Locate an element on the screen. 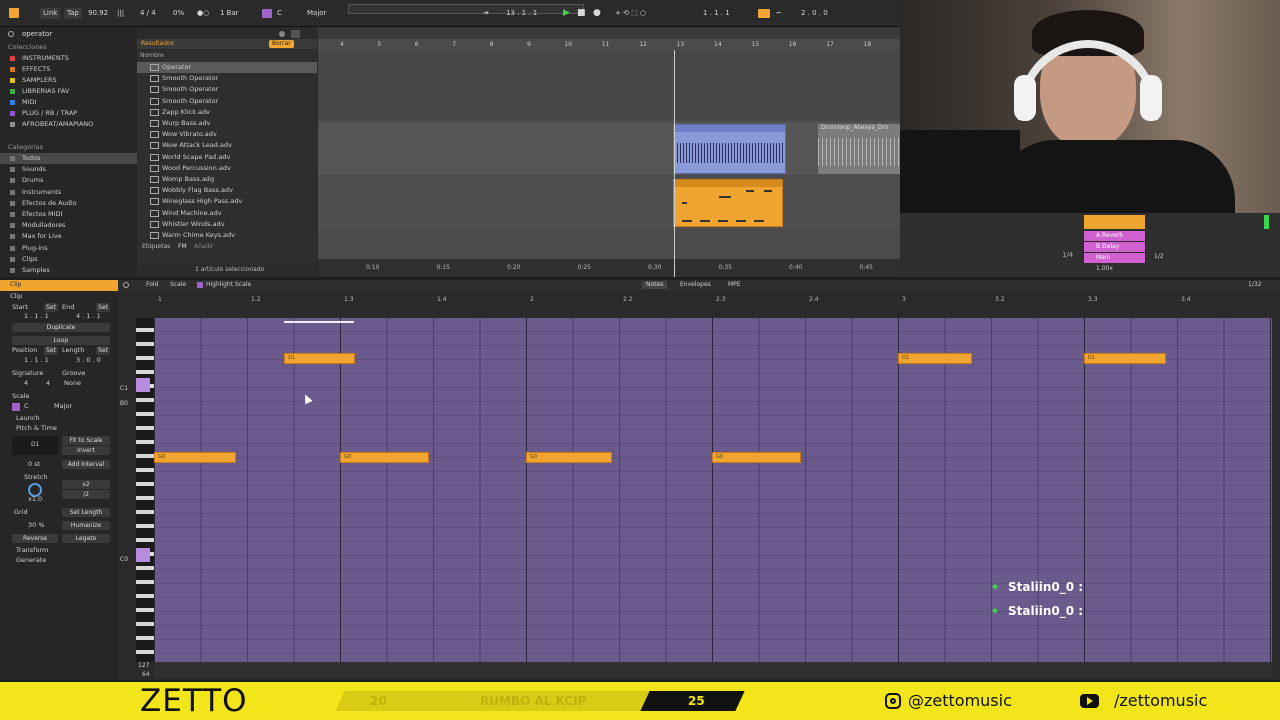 This screenshot has width=1280, height=720. result-item: World Scape Pad.adv is located at coordinates (227, 157).